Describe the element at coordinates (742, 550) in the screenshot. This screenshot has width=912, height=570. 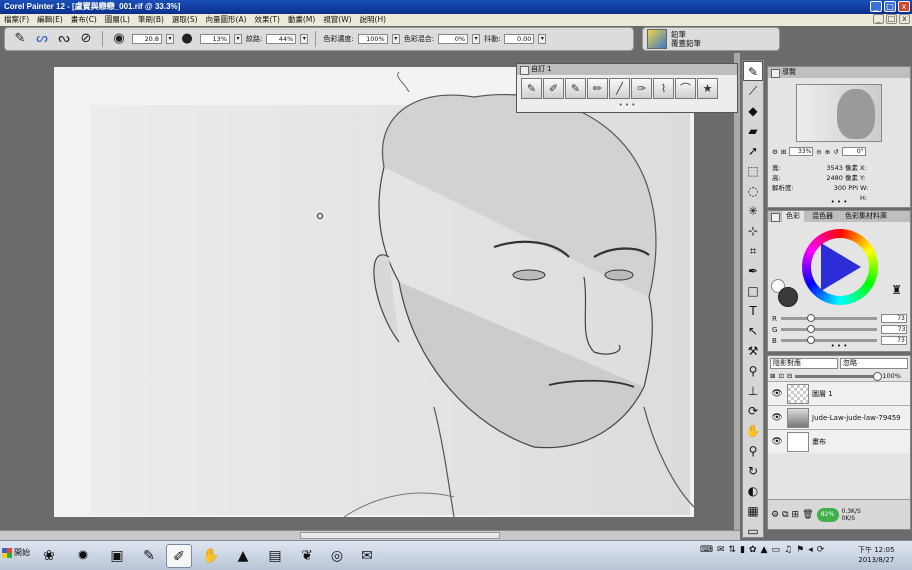
I see `tray-battery-icon: ▮` at that location.